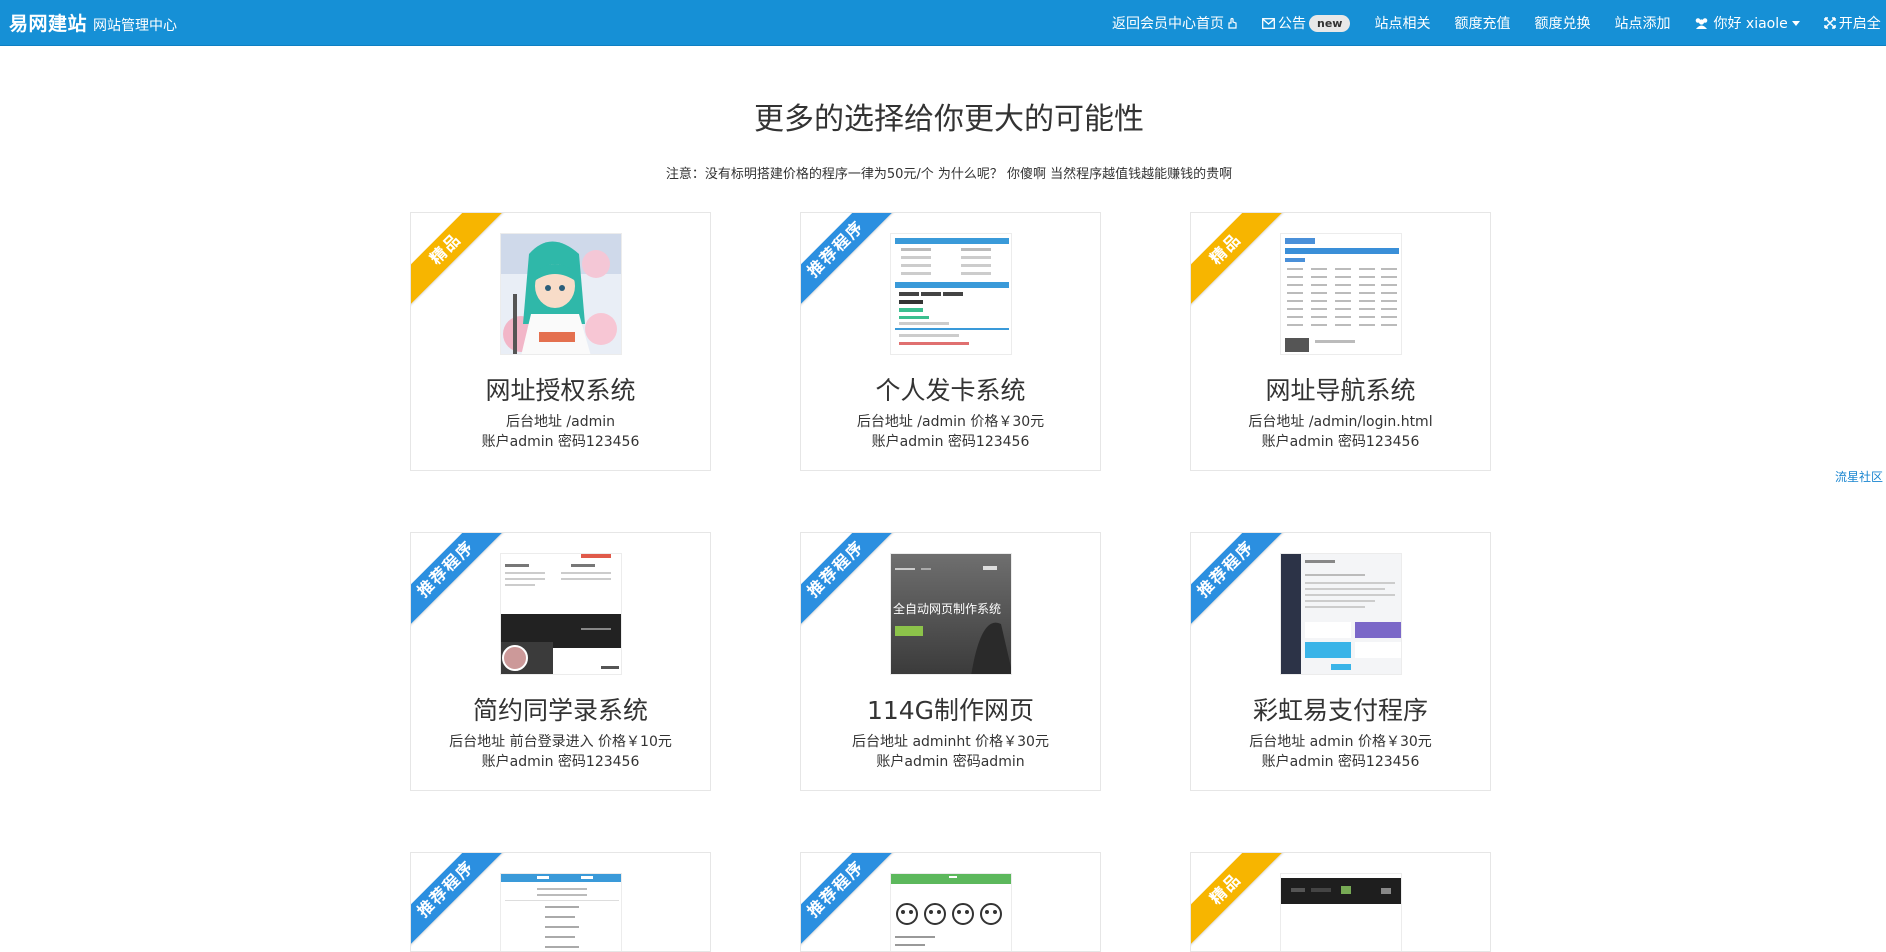  Describe the element at coordinates (1168, 24) in the screenshot. I see `nav-back-label: 返回会员中心首页` at that location.